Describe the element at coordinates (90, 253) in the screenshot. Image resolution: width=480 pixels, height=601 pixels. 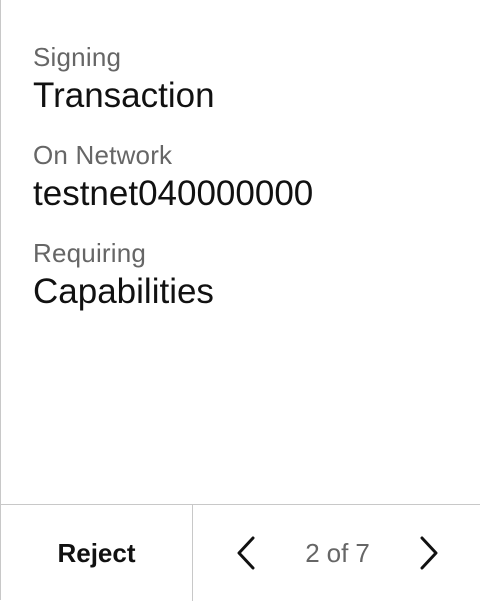
I see `requirement-label: Requiring` at that location.